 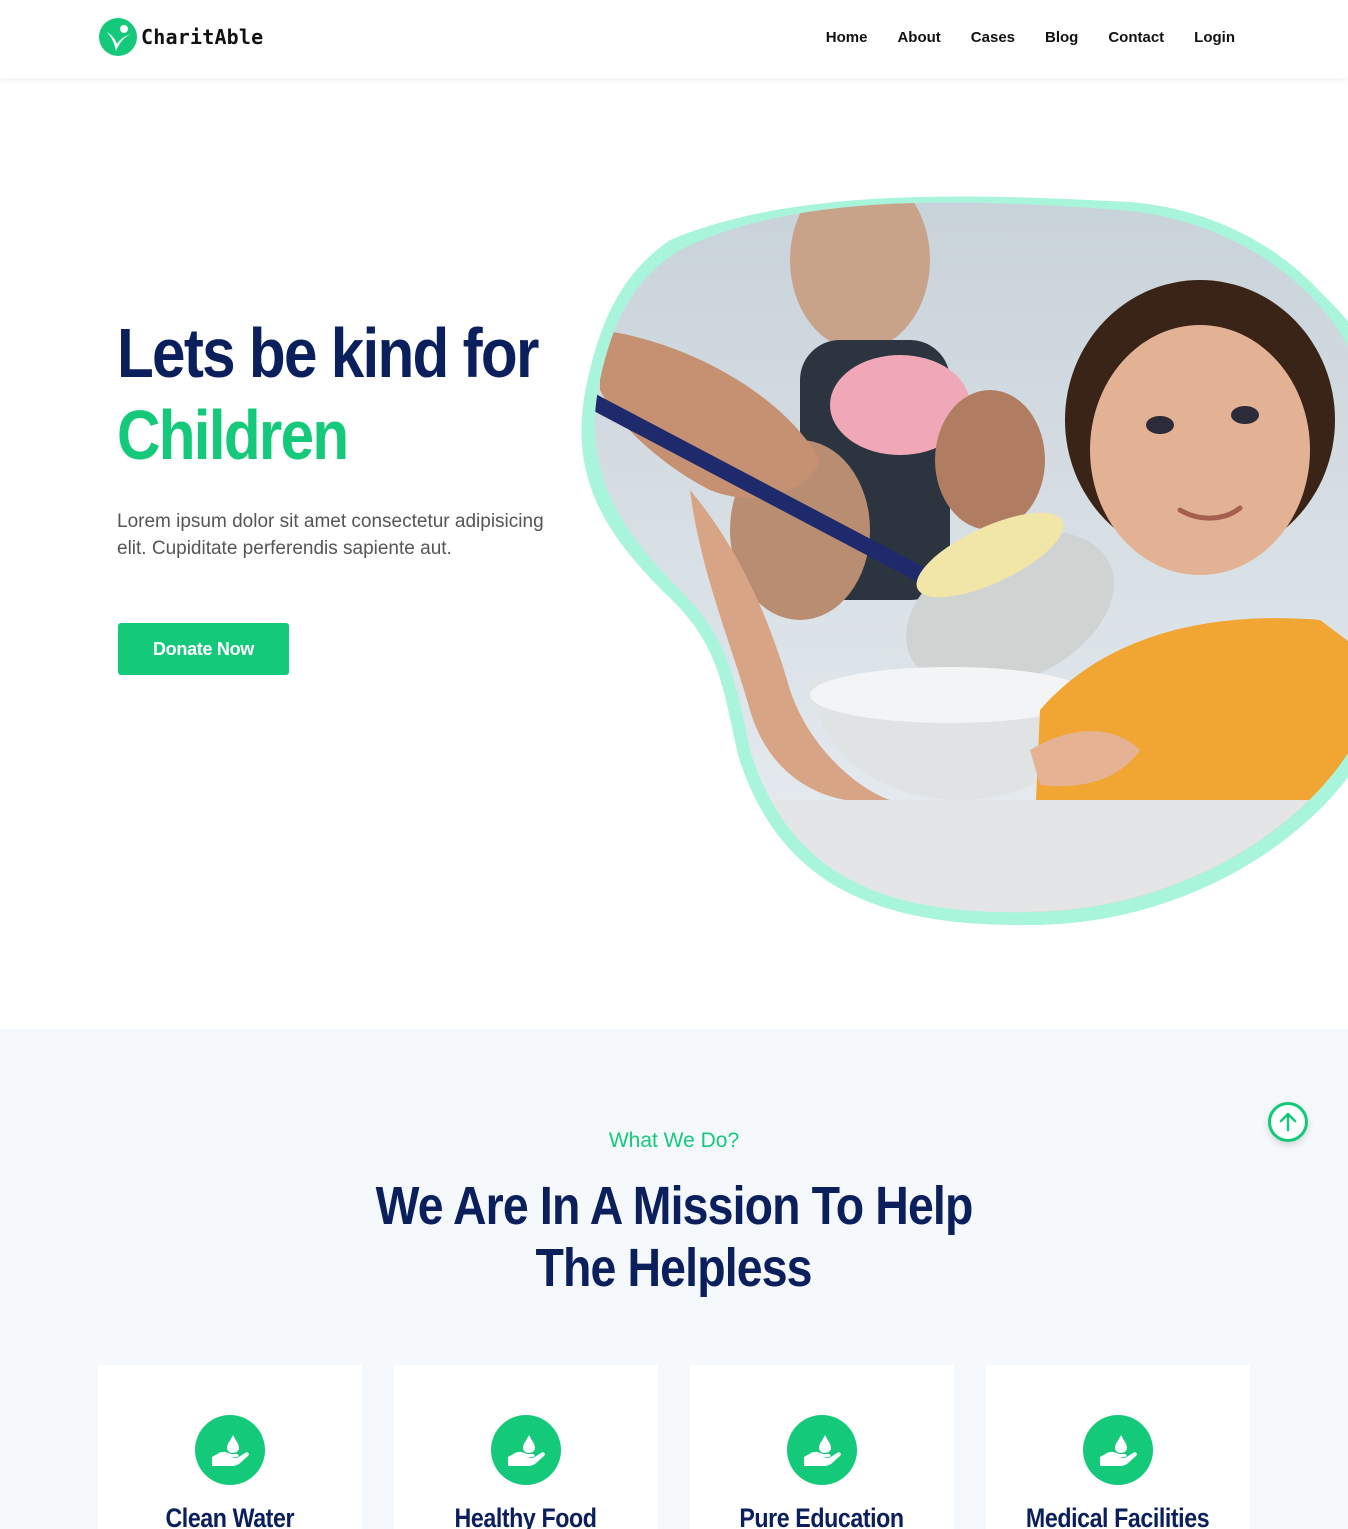 I want to click on service-card-title: Medical Facilities, so click(x=1118, y=1516).